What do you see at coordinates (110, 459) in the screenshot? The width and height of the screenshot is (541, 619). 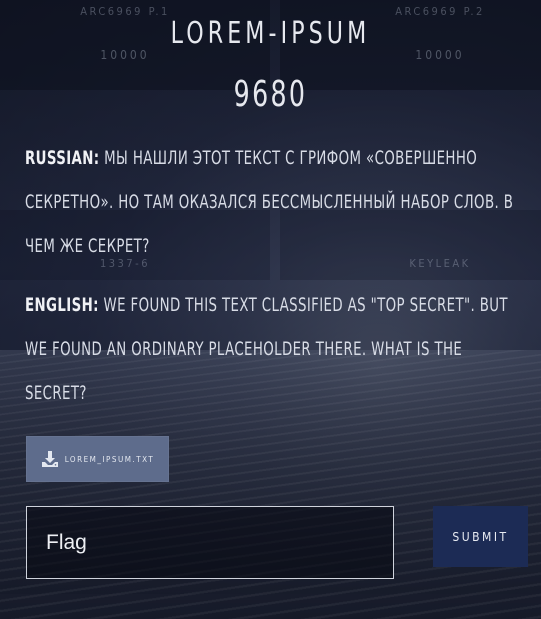 I see `download-file-label: lorem_ipsum.txt` at bounding box center [110, 459].